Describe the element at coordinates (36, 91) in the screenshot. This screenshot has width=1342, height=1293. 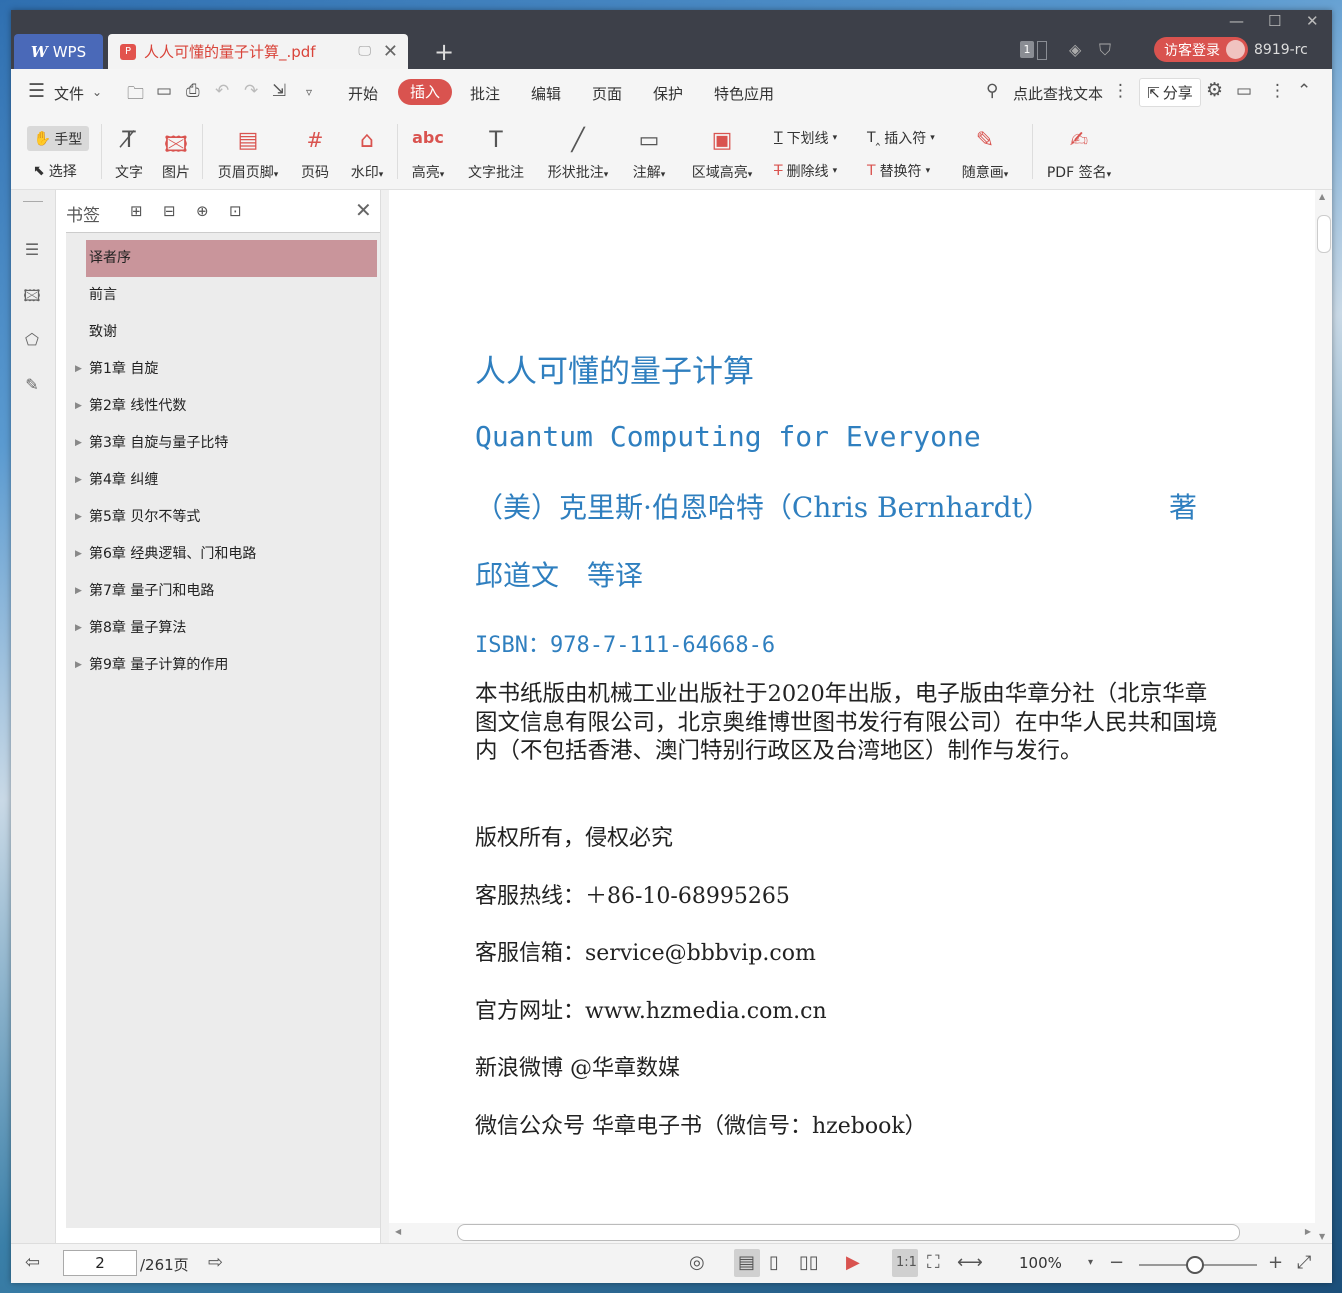
I see `hamburger-icon: ☰` at that location.